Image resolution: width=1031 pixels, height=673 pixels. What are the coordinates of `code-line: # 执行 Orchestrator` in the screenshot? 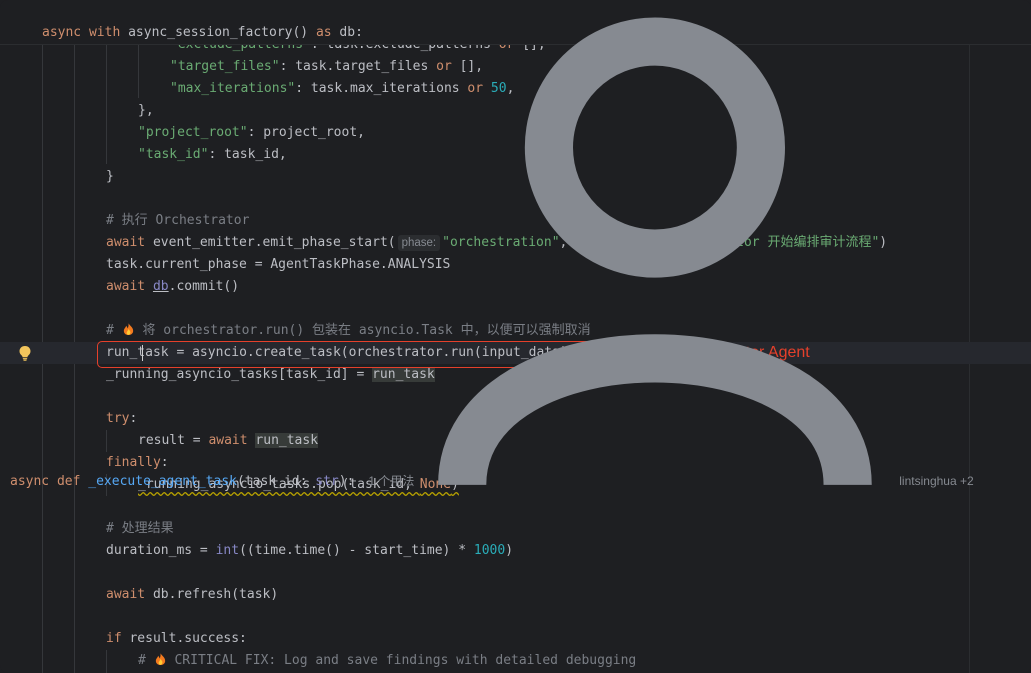 It's located at (177, 221).